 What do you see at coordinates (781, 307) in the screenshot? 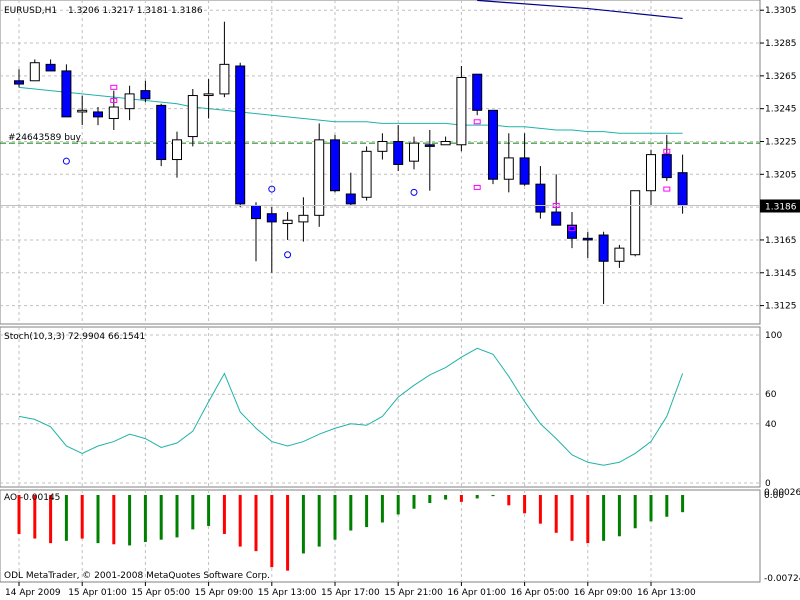
I see `price-tick-label: 1.3125` at bounding box center [781, 307].